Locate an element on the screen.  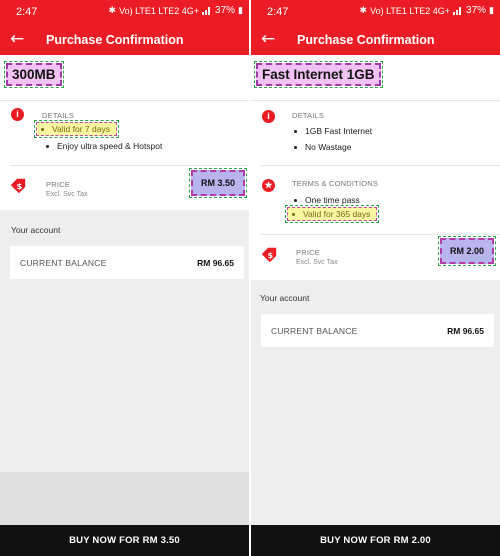
terms-label: TERMS & CONDITIONS is located at coordinates (335, 183).